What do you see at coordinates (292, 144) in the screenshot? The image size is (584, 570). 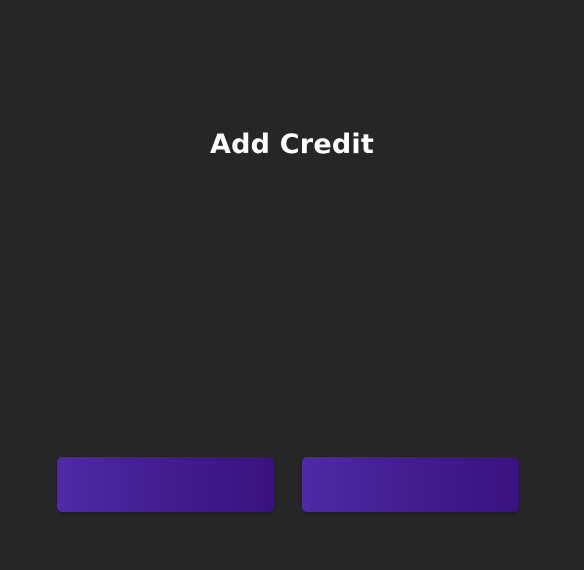 I see `dialog-title: Add Credit` at bounding box center [292, 144].